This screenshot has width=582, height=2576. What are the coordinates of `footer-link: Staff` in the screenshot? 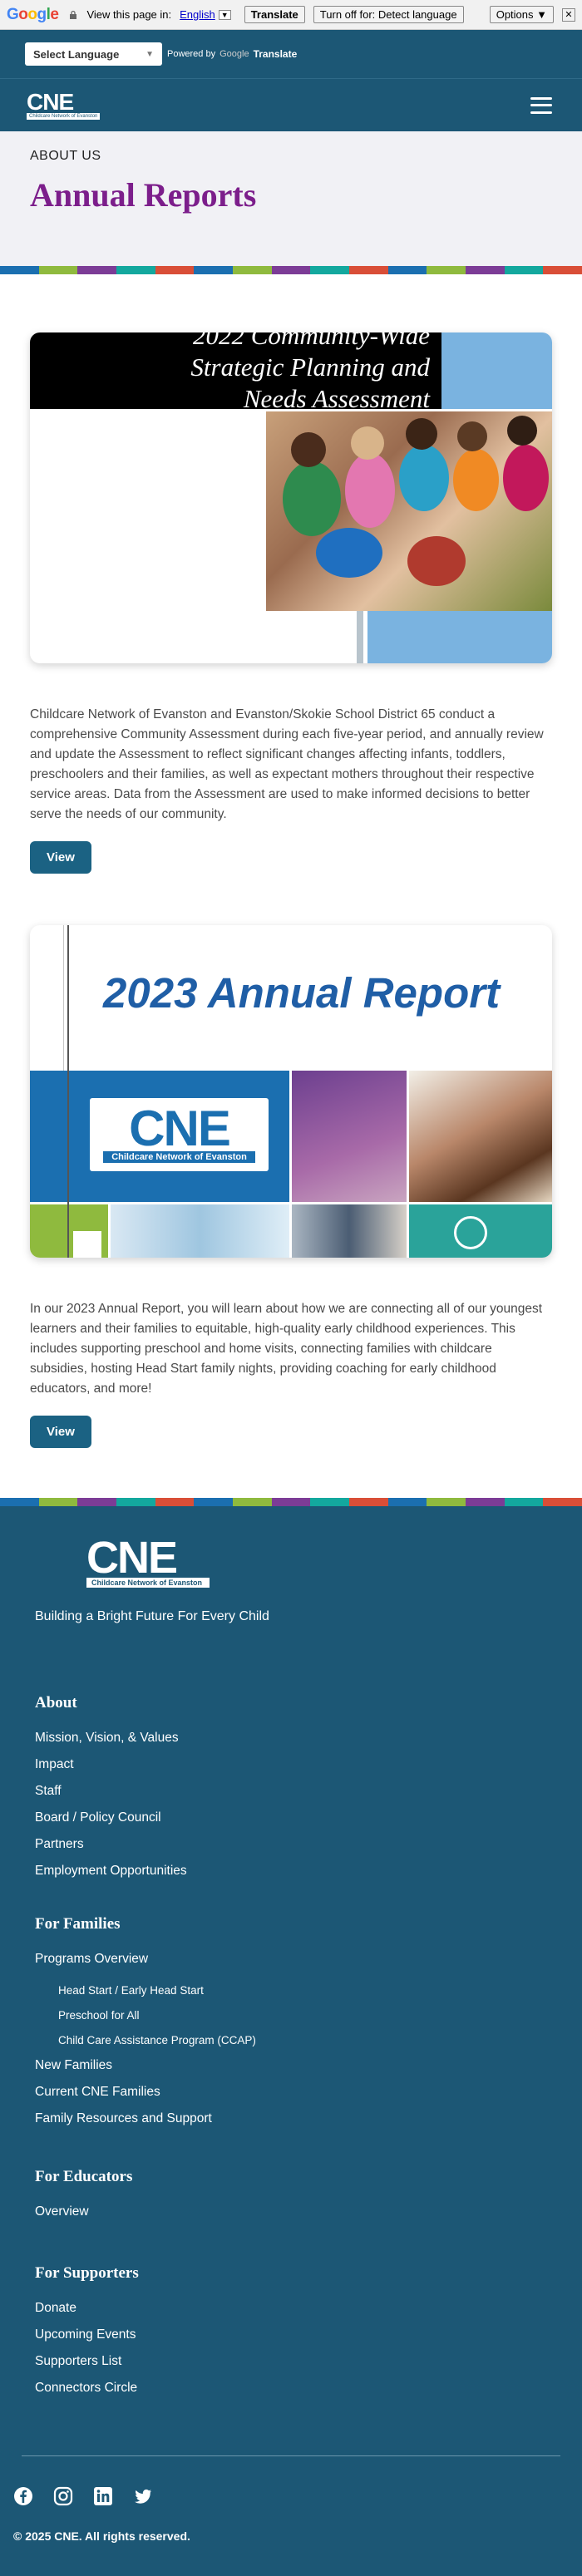 It's located at (291, 1795).